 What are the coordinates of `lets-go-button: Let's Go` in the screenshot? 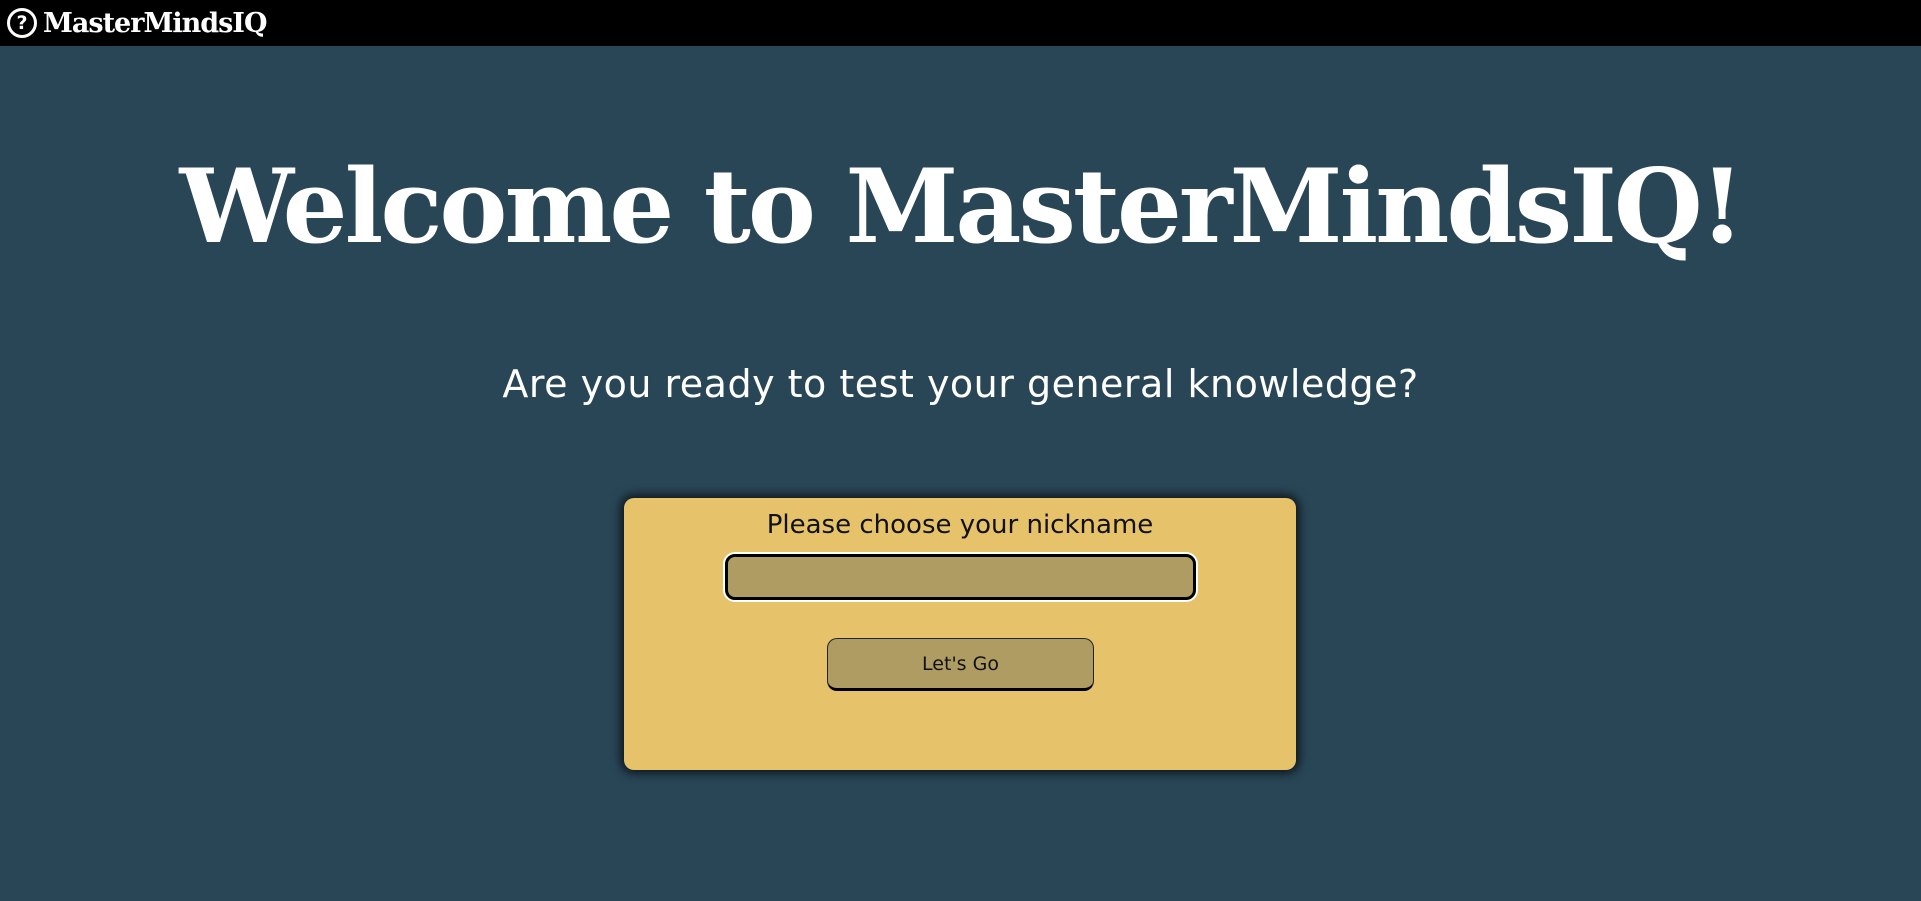 It's located at (960, 664).